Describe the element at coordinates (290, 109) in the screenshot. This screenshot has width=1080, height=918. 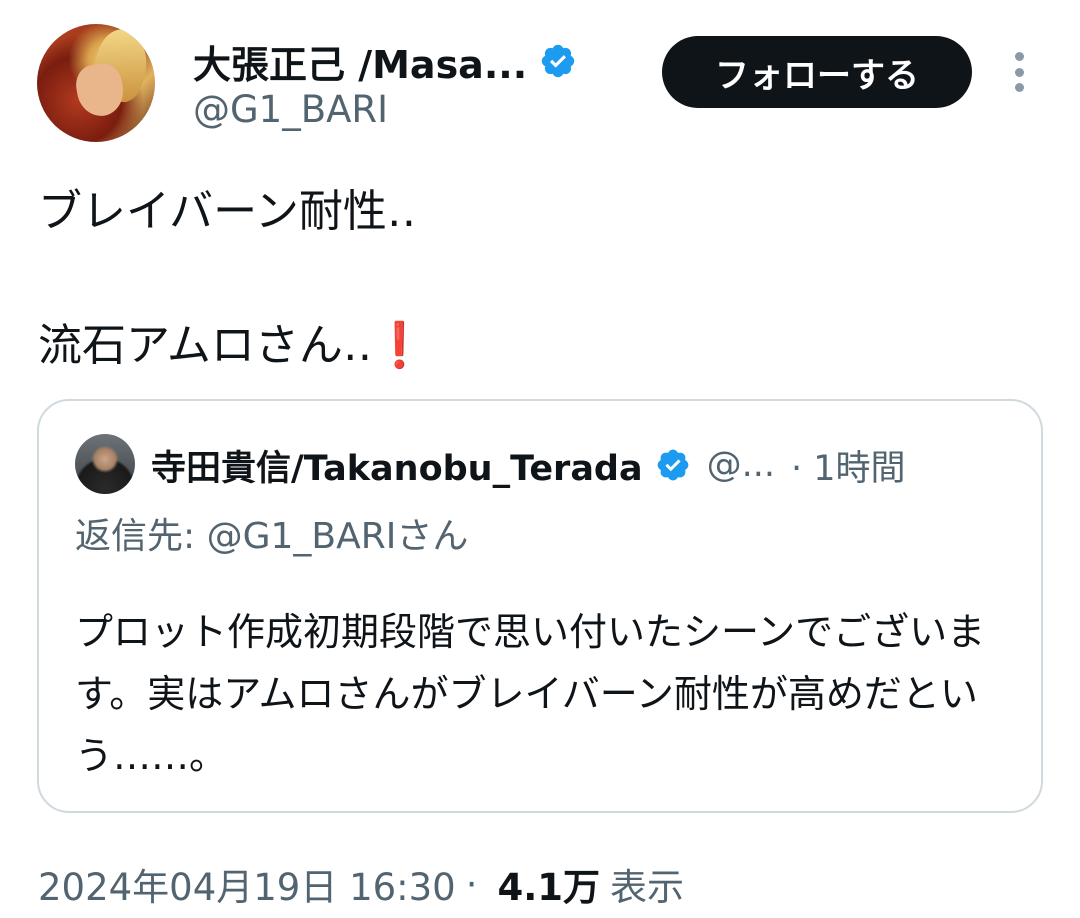
I see `author-handle: @G1_BARI` at that location.